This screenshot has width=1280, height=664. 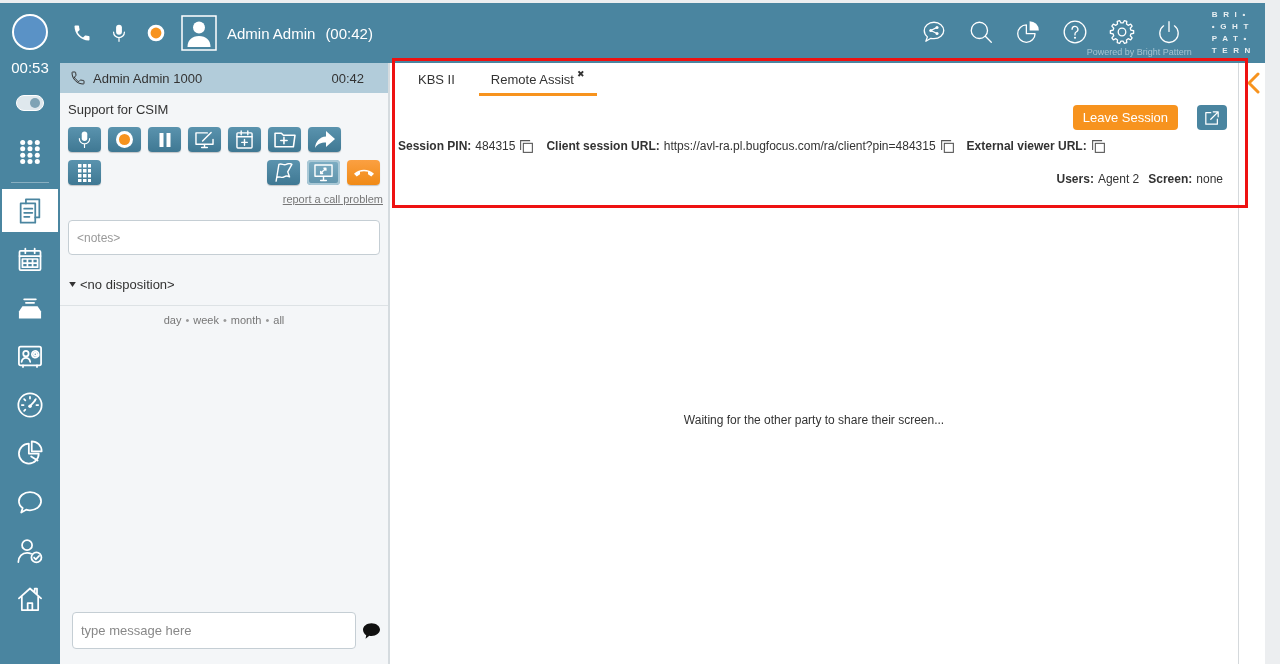 What do you see at coordinates (580, 74) in the screenshot?
I see `close-tab-button: ✖` at bounding box center [580, 74].